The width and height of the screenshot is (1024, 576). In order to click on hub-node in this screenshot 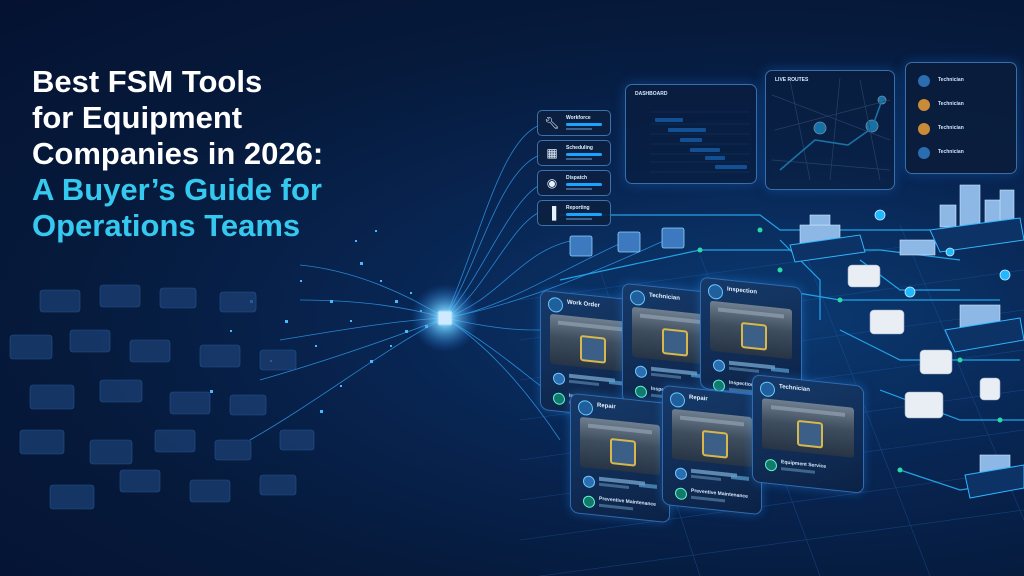, I will do `click(445, 318)`.